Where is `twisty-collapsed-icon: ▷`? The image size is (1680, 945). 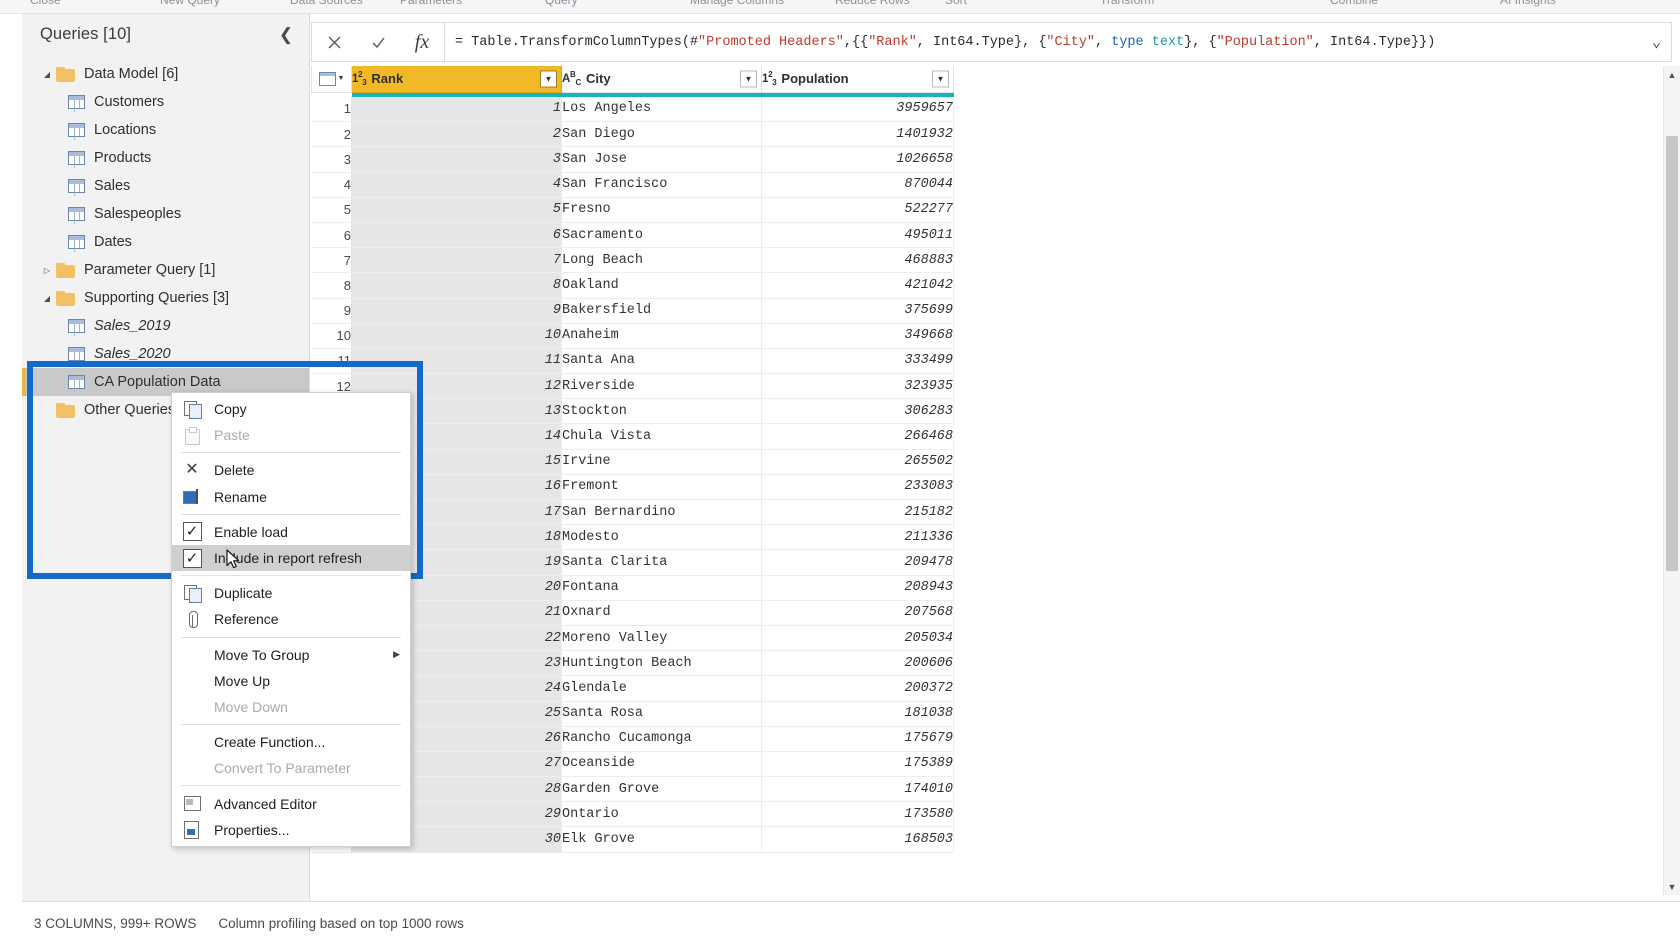 twisty-collapsed-icon: ▷ is located at coordinates (47, 270).